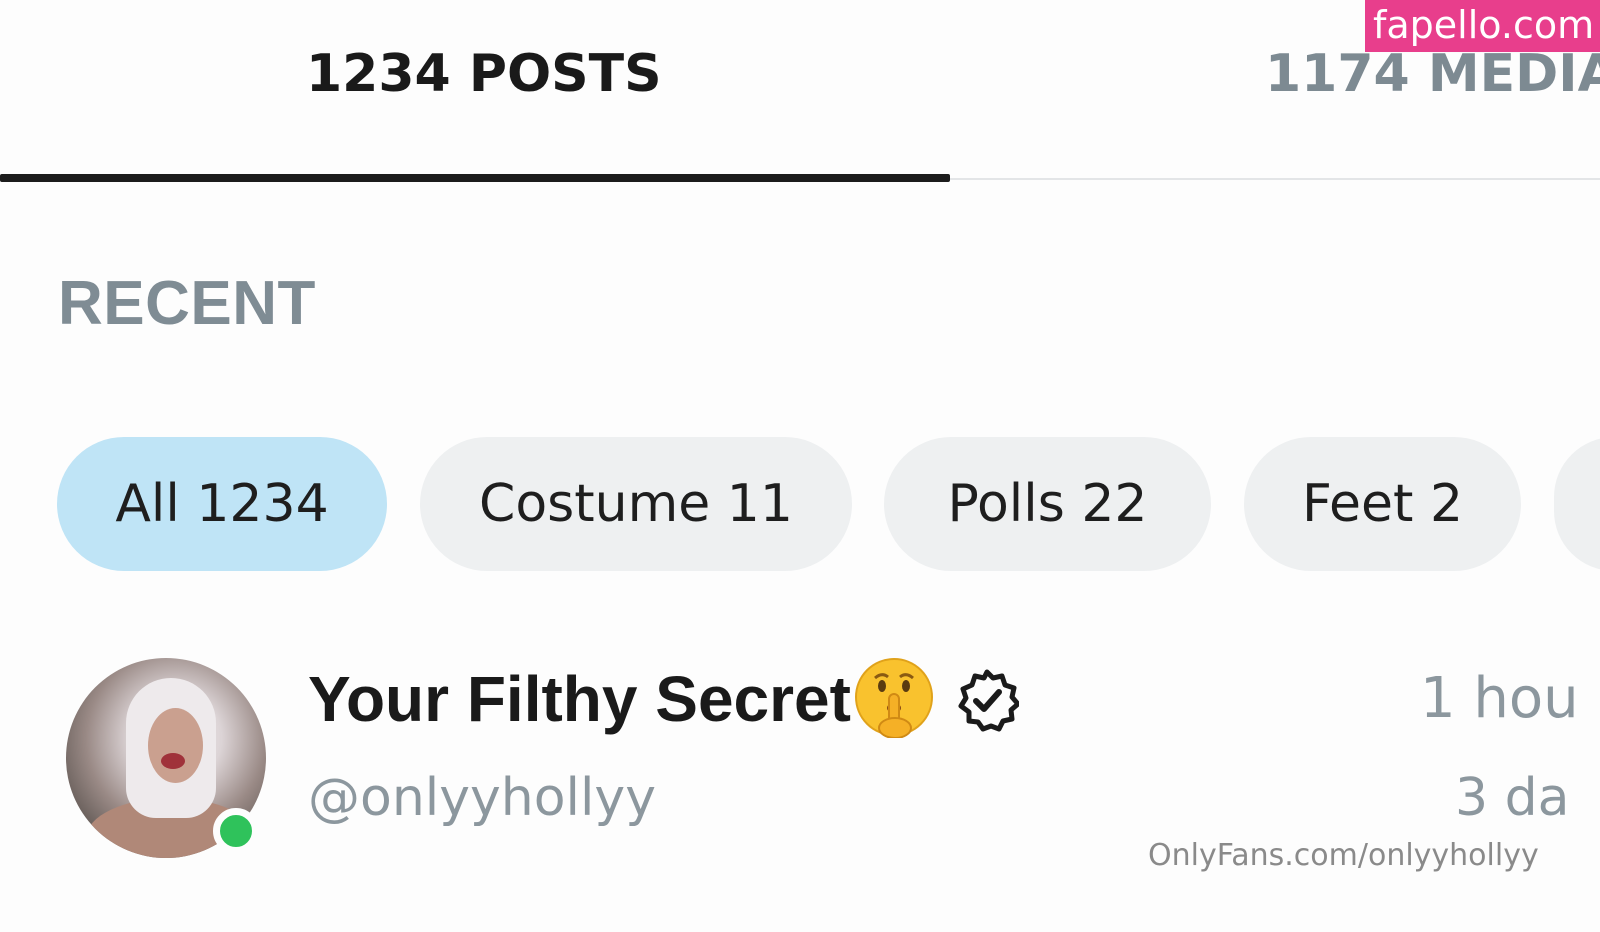 The height and width of the screenshot is (932, 1600). Describe the element at coordinates (636, 504) in the screenshot. I see `filter-chip-costume: Costume 11` at that location.